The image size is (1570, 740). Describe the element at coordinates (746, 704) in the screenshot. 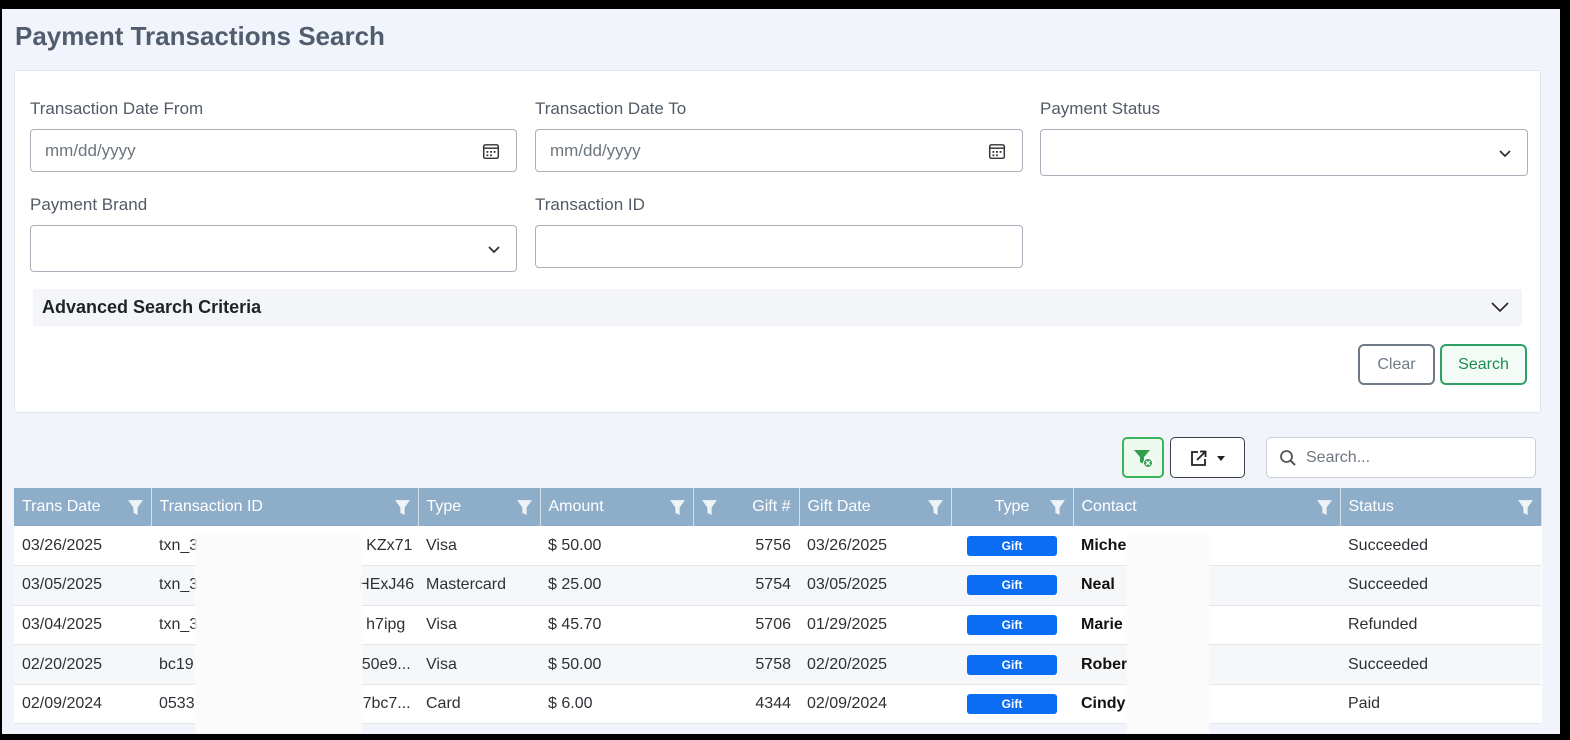

I see `cell-gift-number: 4344` at that location.